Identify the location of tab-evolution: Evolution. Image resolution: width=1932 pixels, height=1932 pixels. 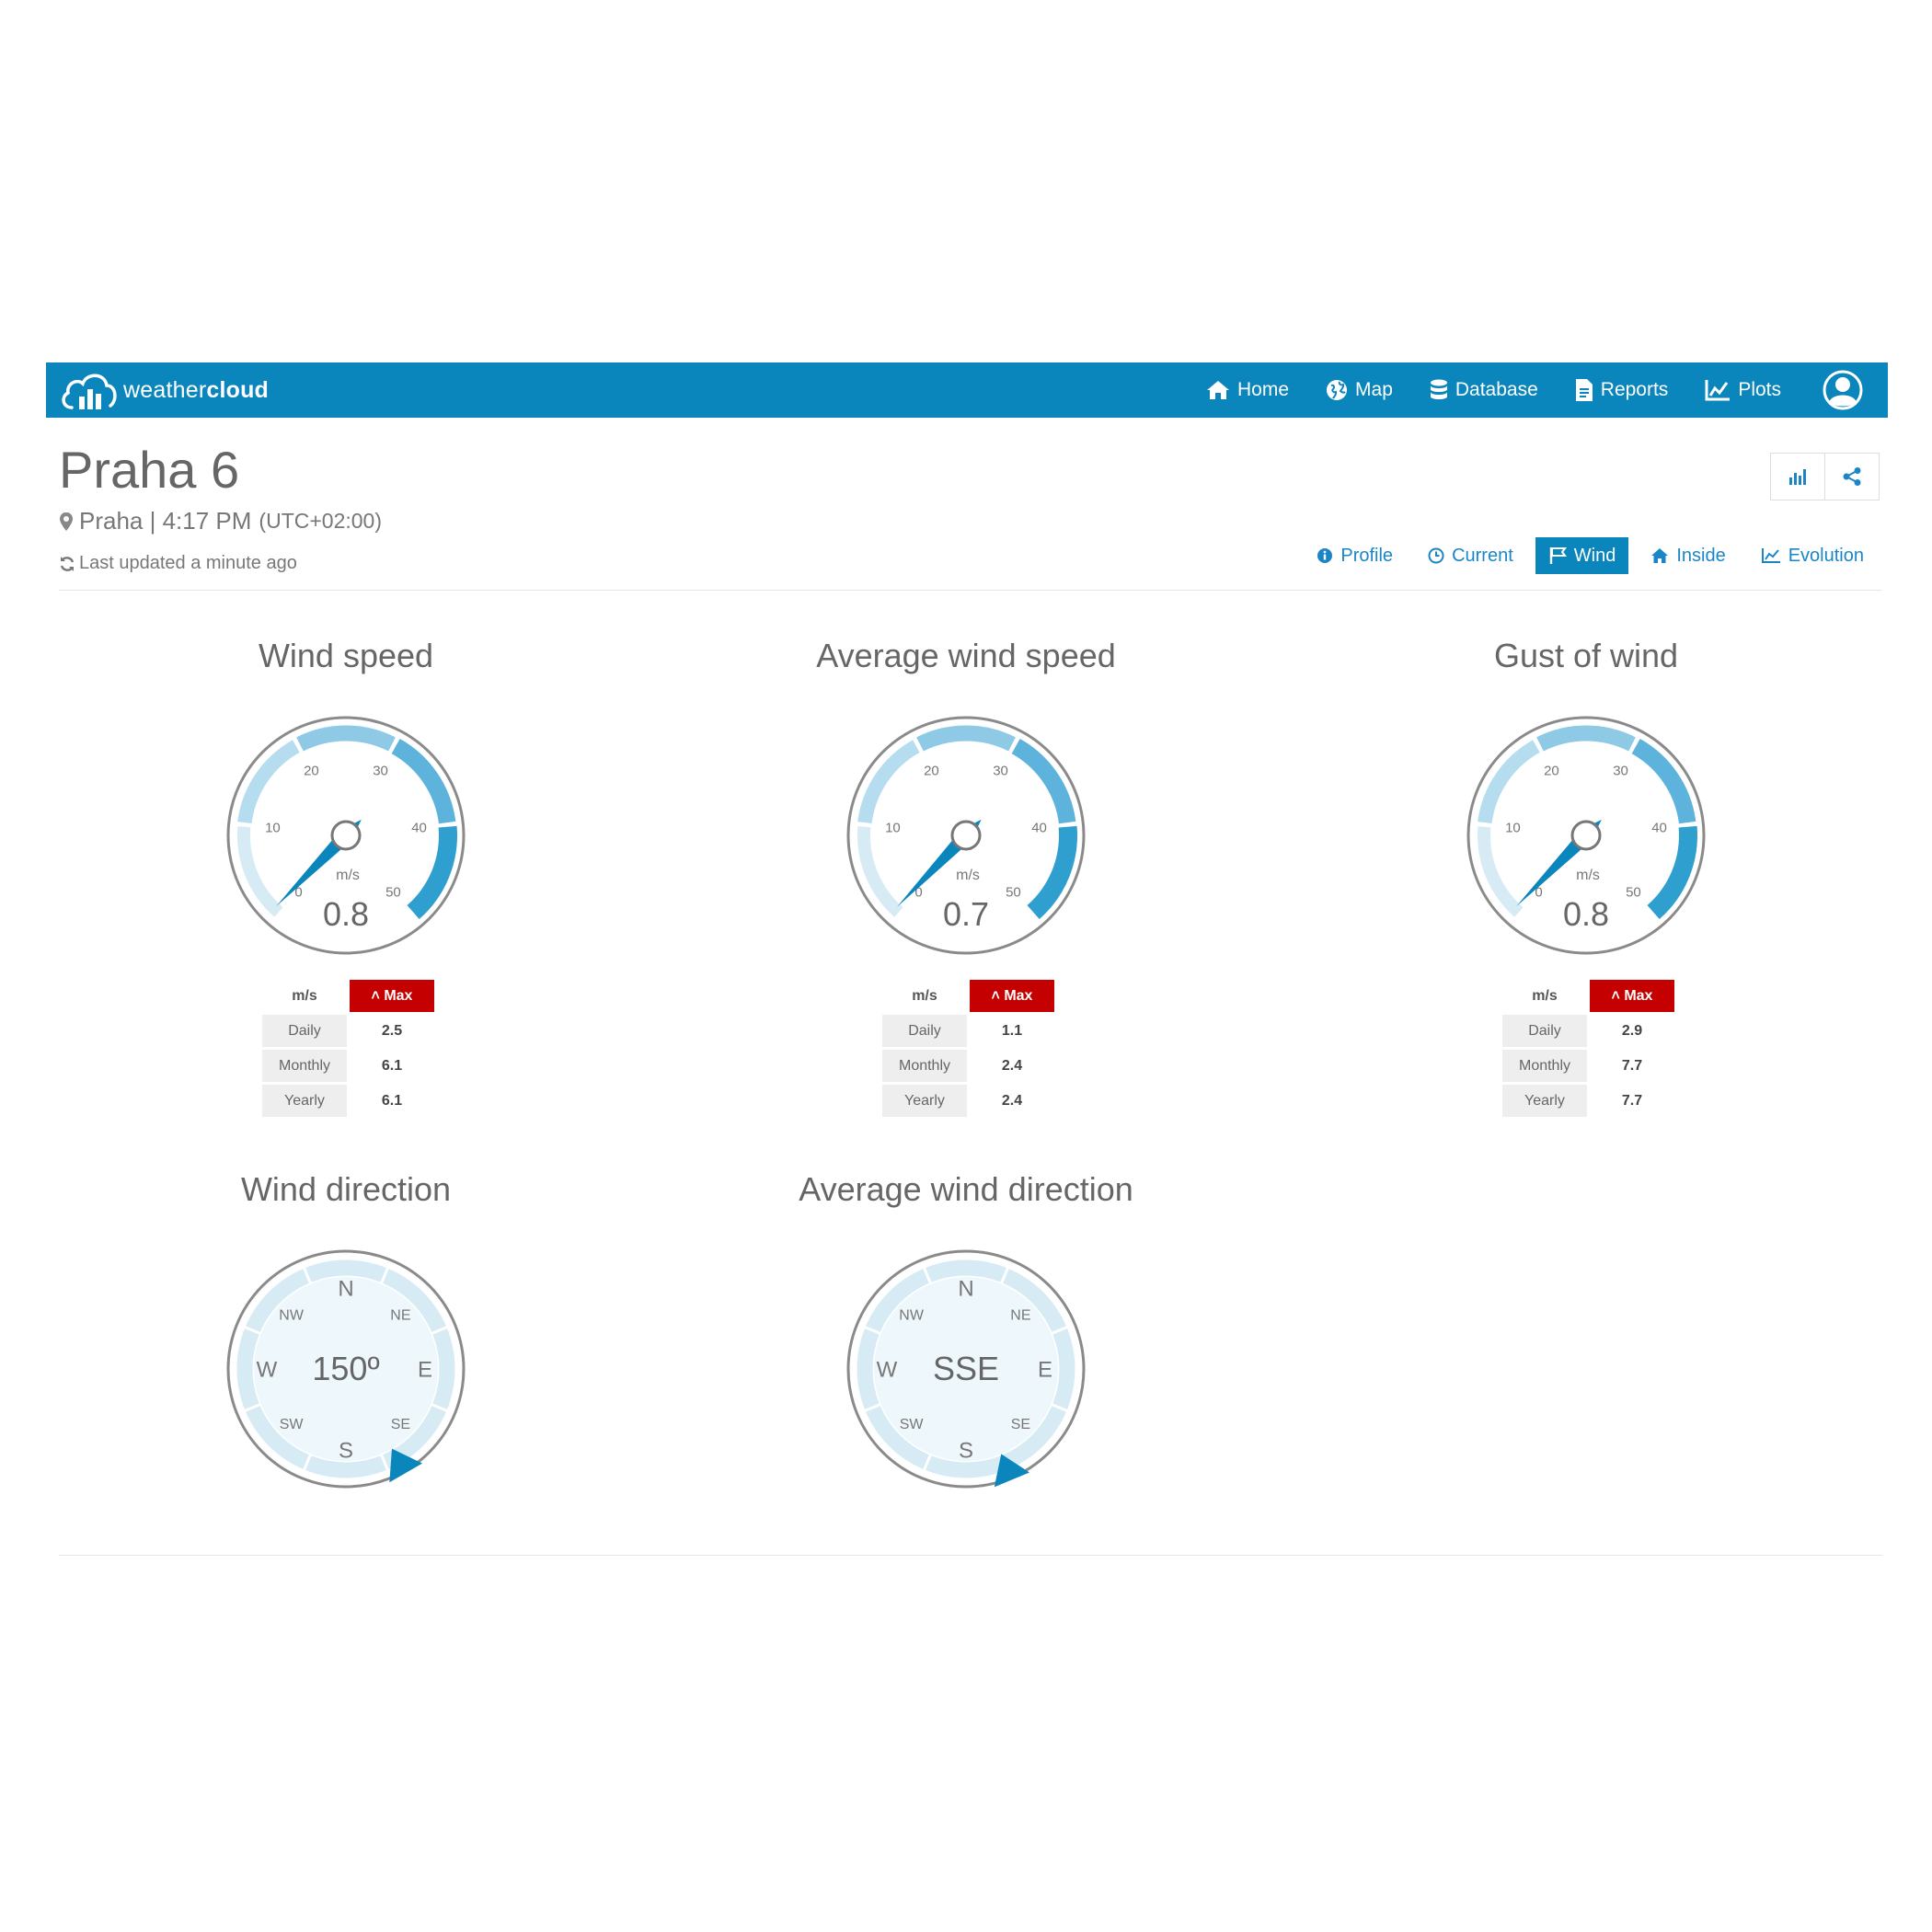
(1812, 555).